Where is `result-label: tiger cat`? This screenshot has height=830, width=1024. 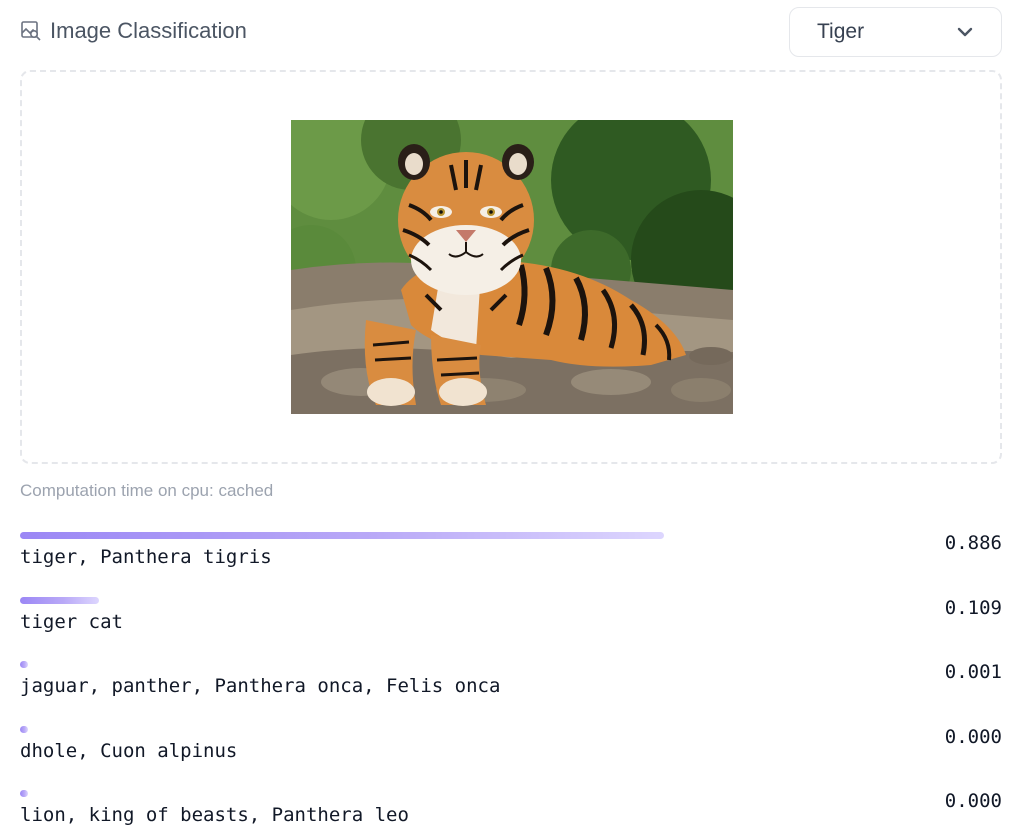
result-label: tiger cat is located at coordinates (71, 622).